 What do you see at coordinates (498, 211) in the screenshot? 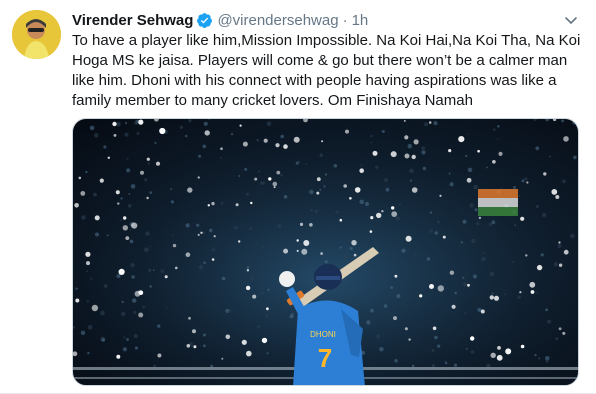
I see `flag-stripe-green` at bounding box center [498, 211].